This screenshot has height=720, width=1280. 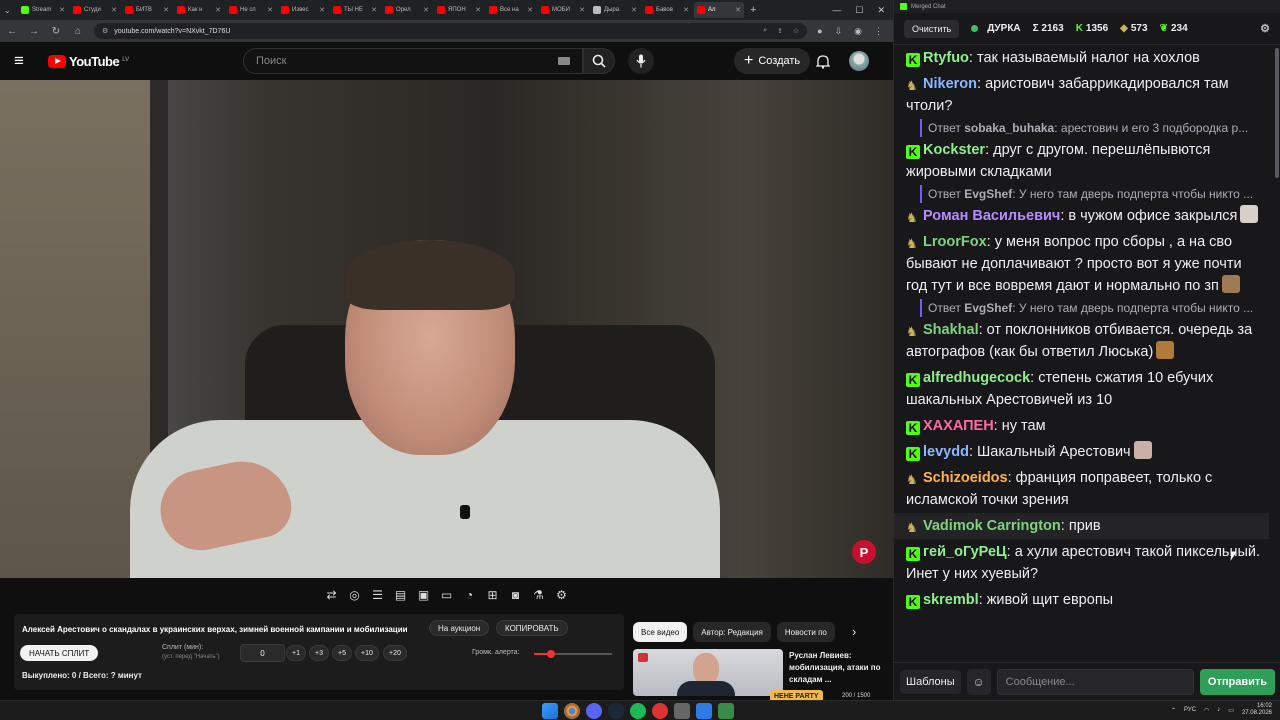 I want to click on maximize-icon: ☐, so click(x=859, y=10).